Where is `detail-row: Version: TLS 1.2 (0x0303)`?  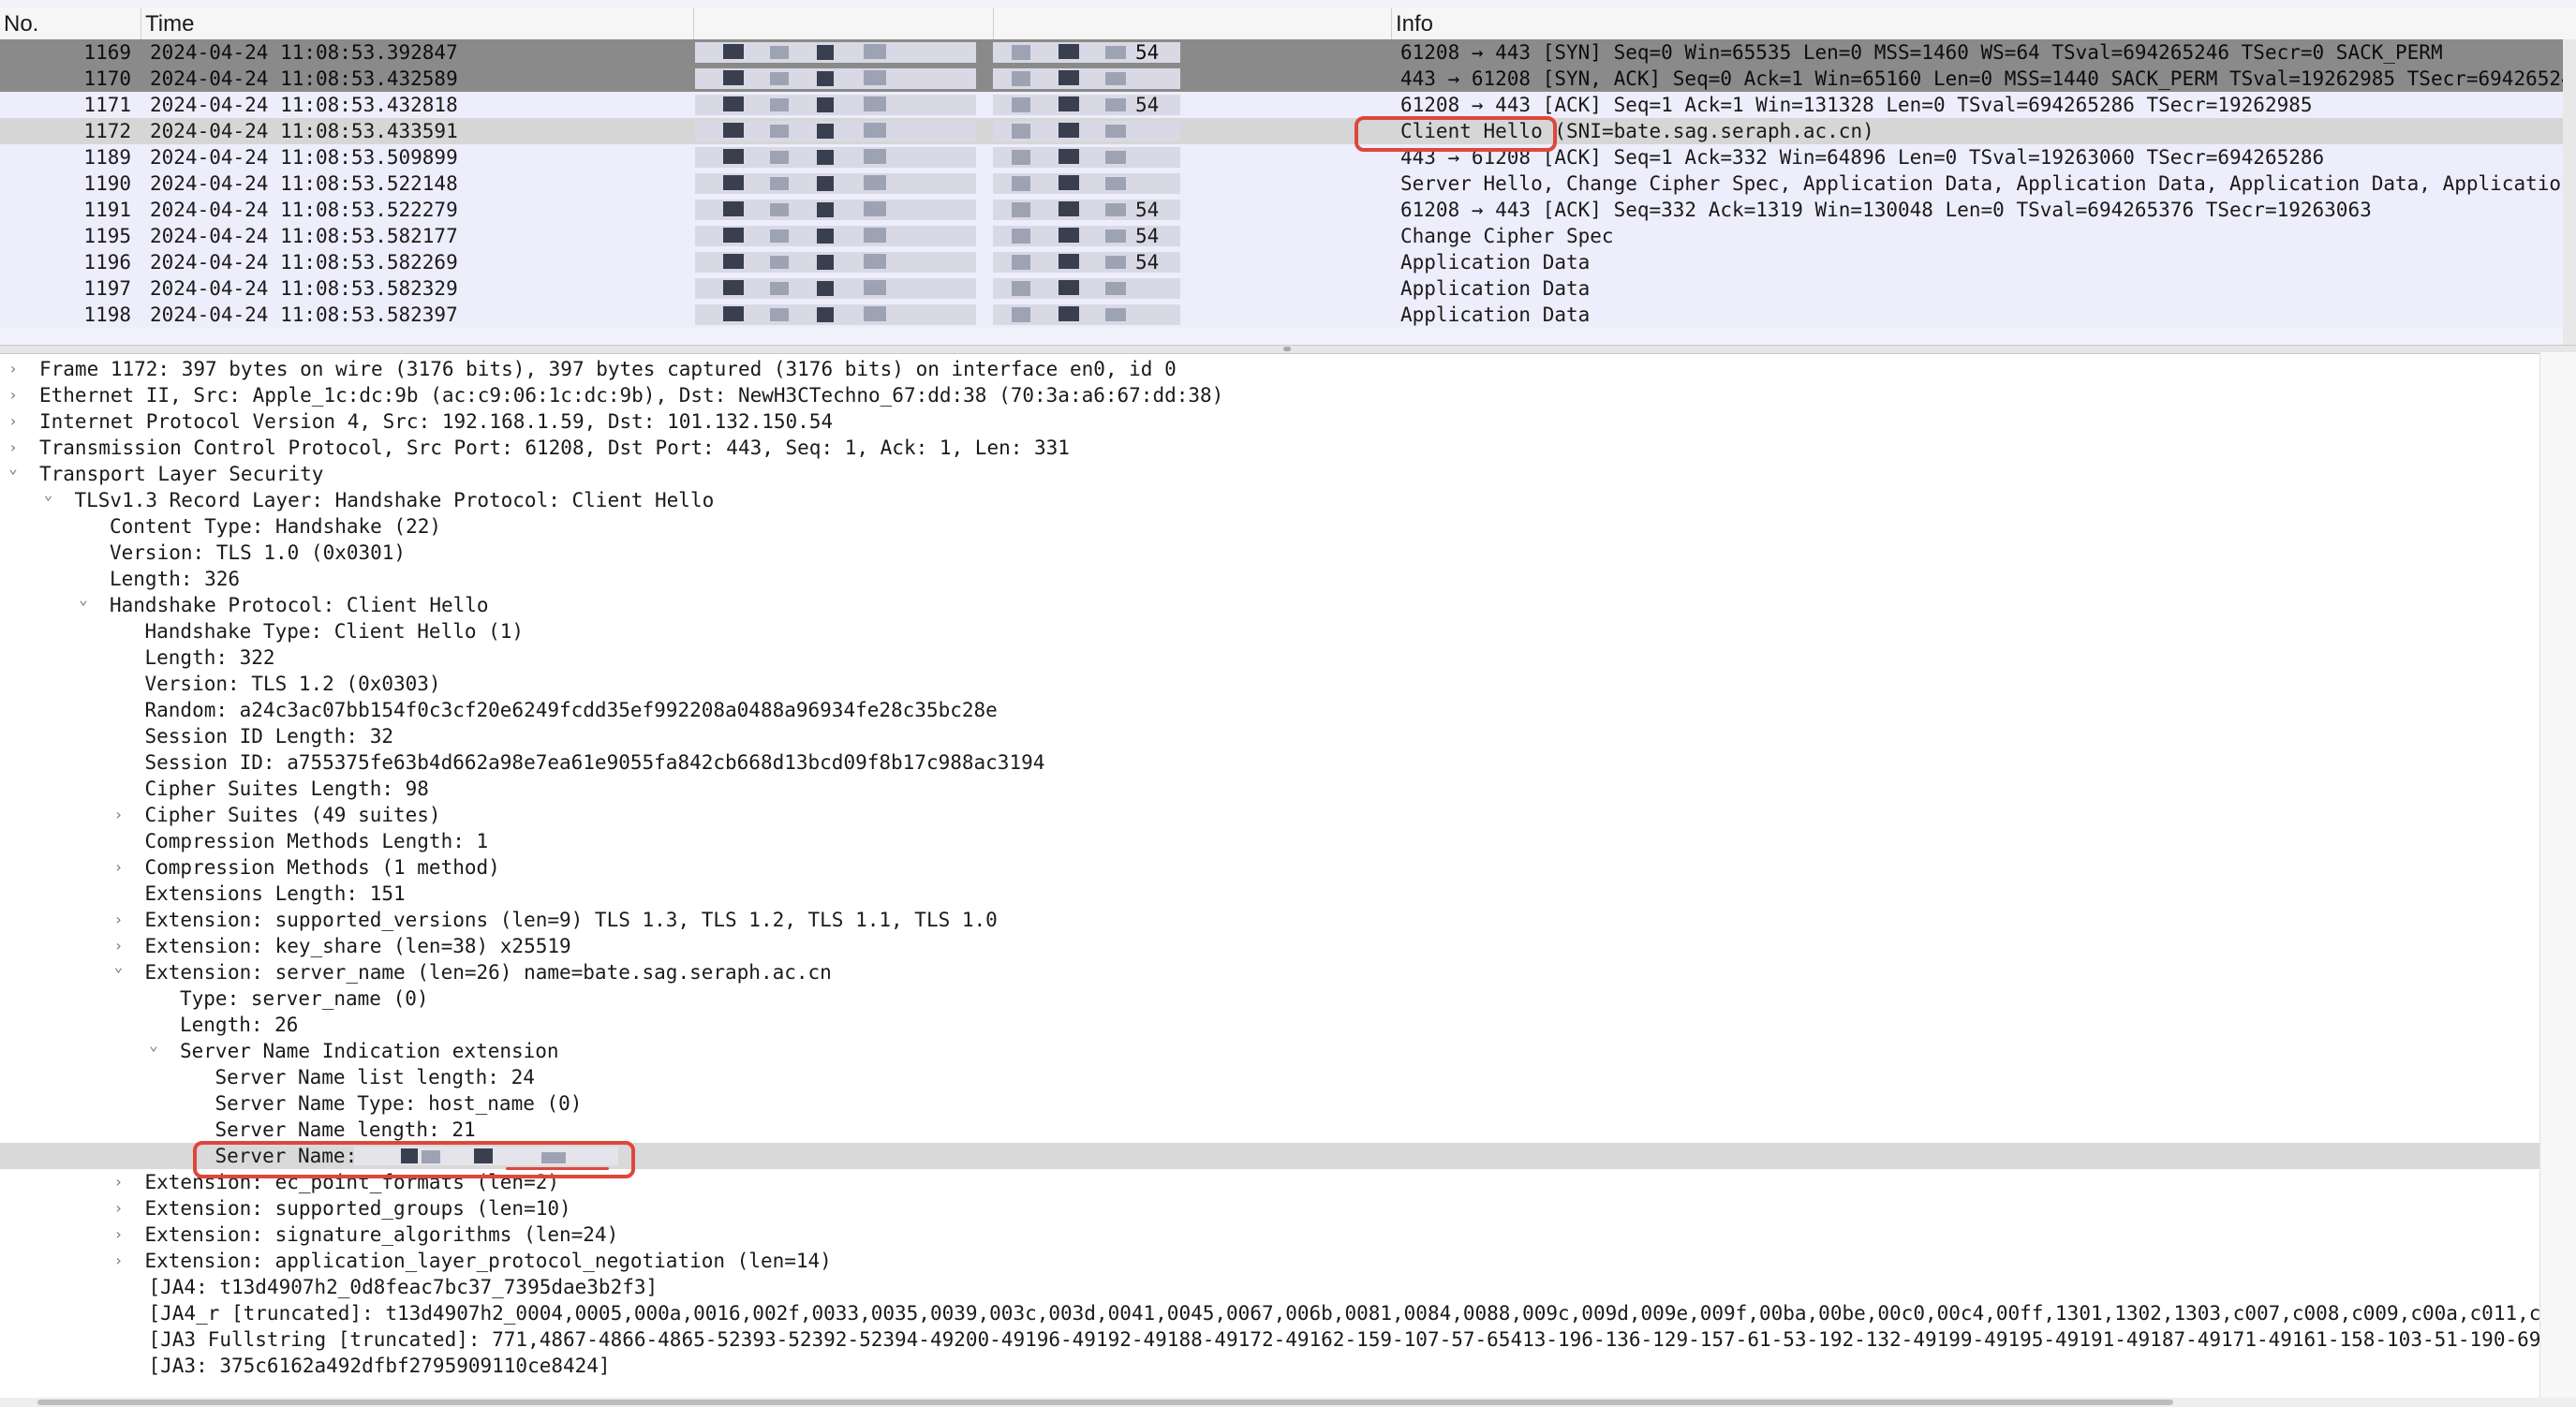 detail-row: Version: TLS 1.2 (0x0303) is located at coordinates (1270, 684).